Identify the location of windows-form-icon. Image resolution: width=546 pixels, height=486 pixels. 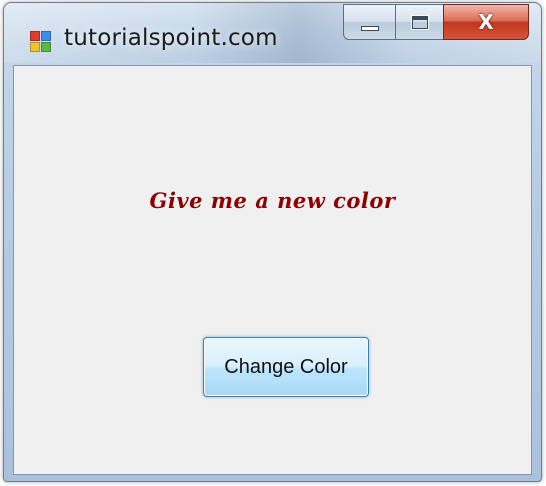
(42, 43).